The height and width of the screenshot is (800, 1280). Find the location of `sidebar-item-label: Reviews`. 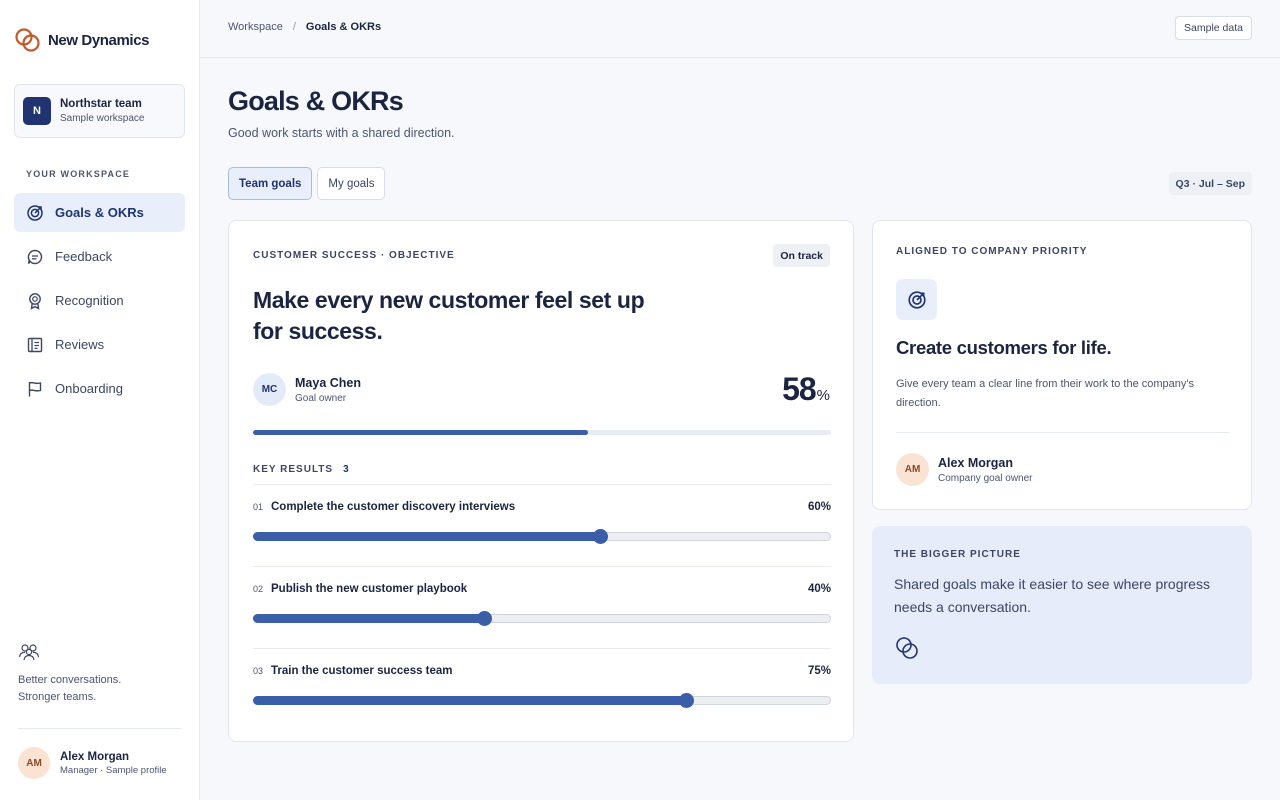

sidebar-item-label: Reviews is located at coordinates (80, 344).